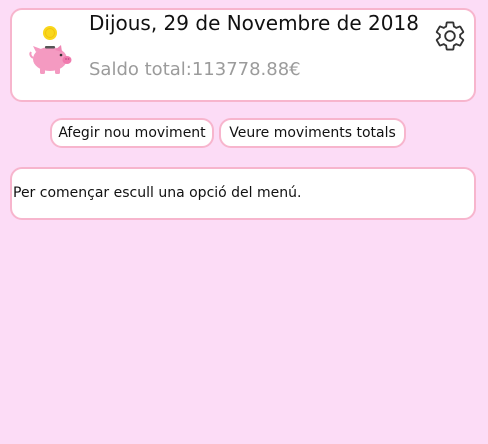 This screenshot has width=488, height=444. Describe the element at coordinates (195, 69) in the screenshot. I see `total-balance: Saldo total:113778.88€` at that location.